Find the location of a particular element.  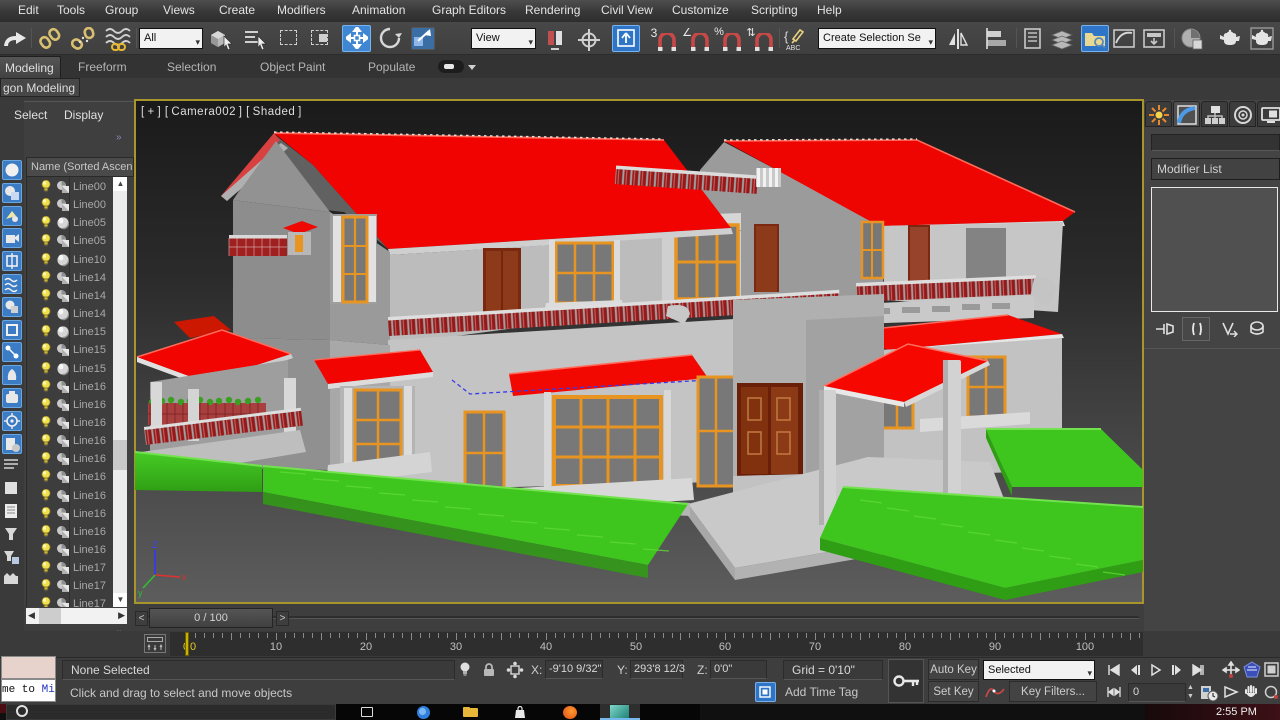

svg-text: ABC is located at coordinates (793, 48).